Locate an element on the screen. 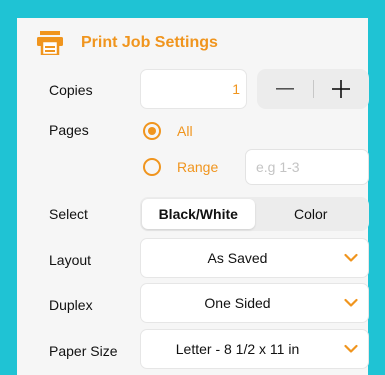 This screenshot has height=375, width=385. pages-range-label: Range is located at coordinates (197, 167).